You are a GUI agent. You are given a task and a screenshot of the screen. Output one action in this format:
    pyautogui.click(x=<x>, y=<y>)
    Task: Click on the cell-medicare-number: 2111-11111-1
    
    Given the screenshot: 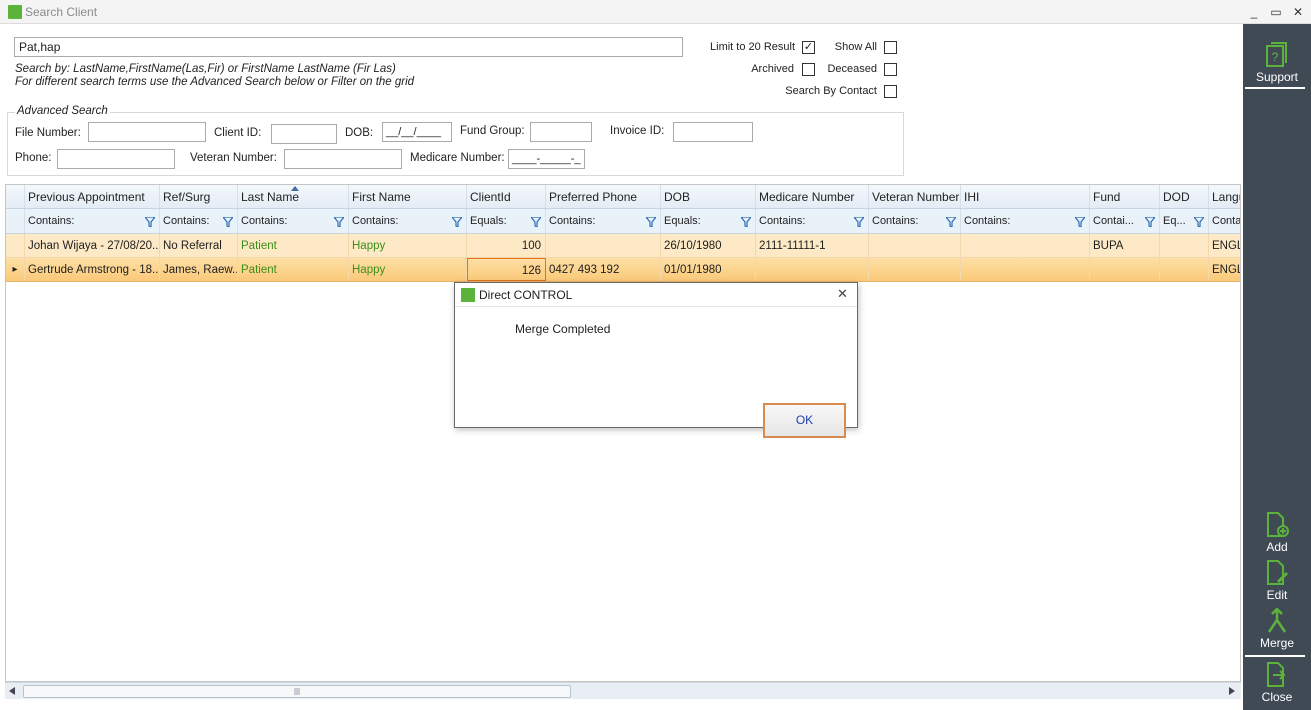 What is the action you would take?
    pyautogui.click(x=812, y=245)
    